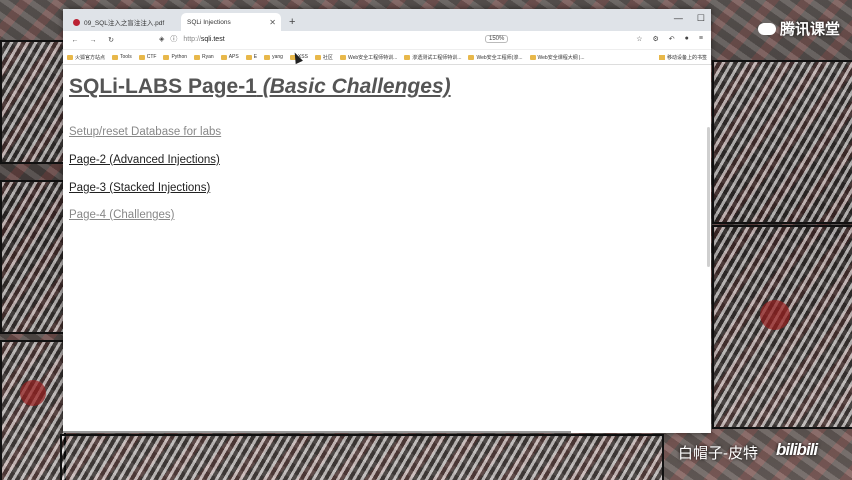 The width and height of the screenshot is (852, 480). I want to click on firefox-icon, so click(70, 57).